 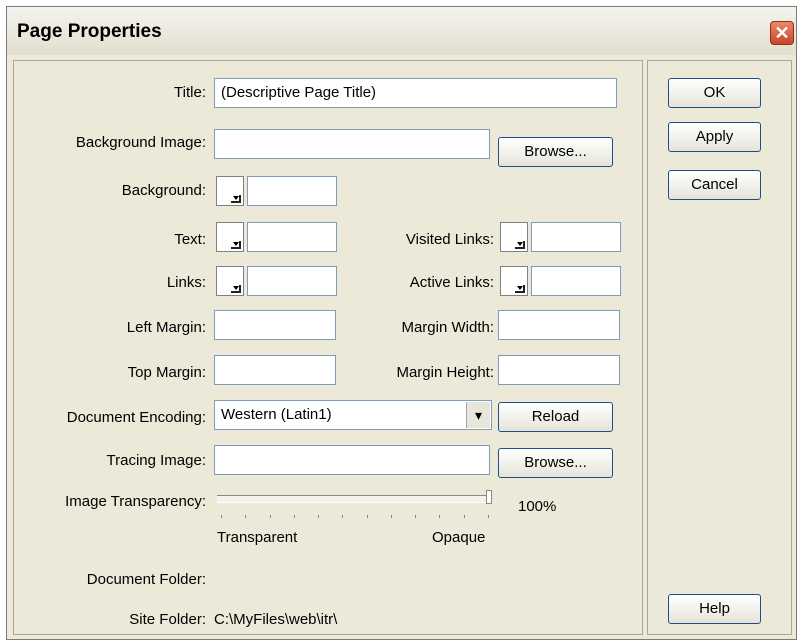 I want to click on visited-links-label: Visited Links:, so click(x=449, y=239).